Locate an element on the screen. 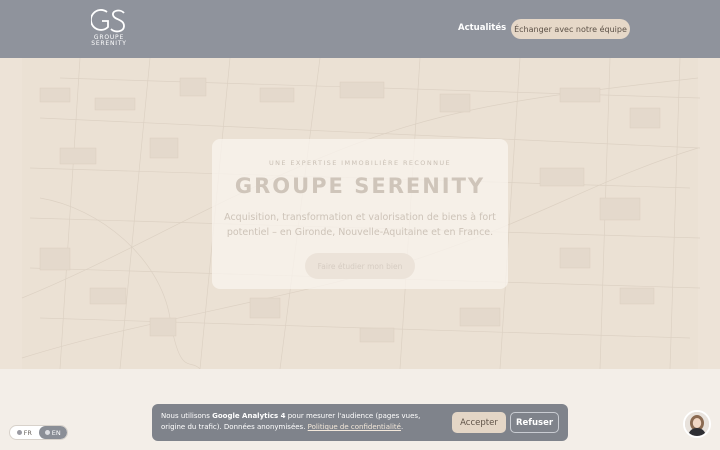  lang-option-en: EN is located at coordinates (52, 432).